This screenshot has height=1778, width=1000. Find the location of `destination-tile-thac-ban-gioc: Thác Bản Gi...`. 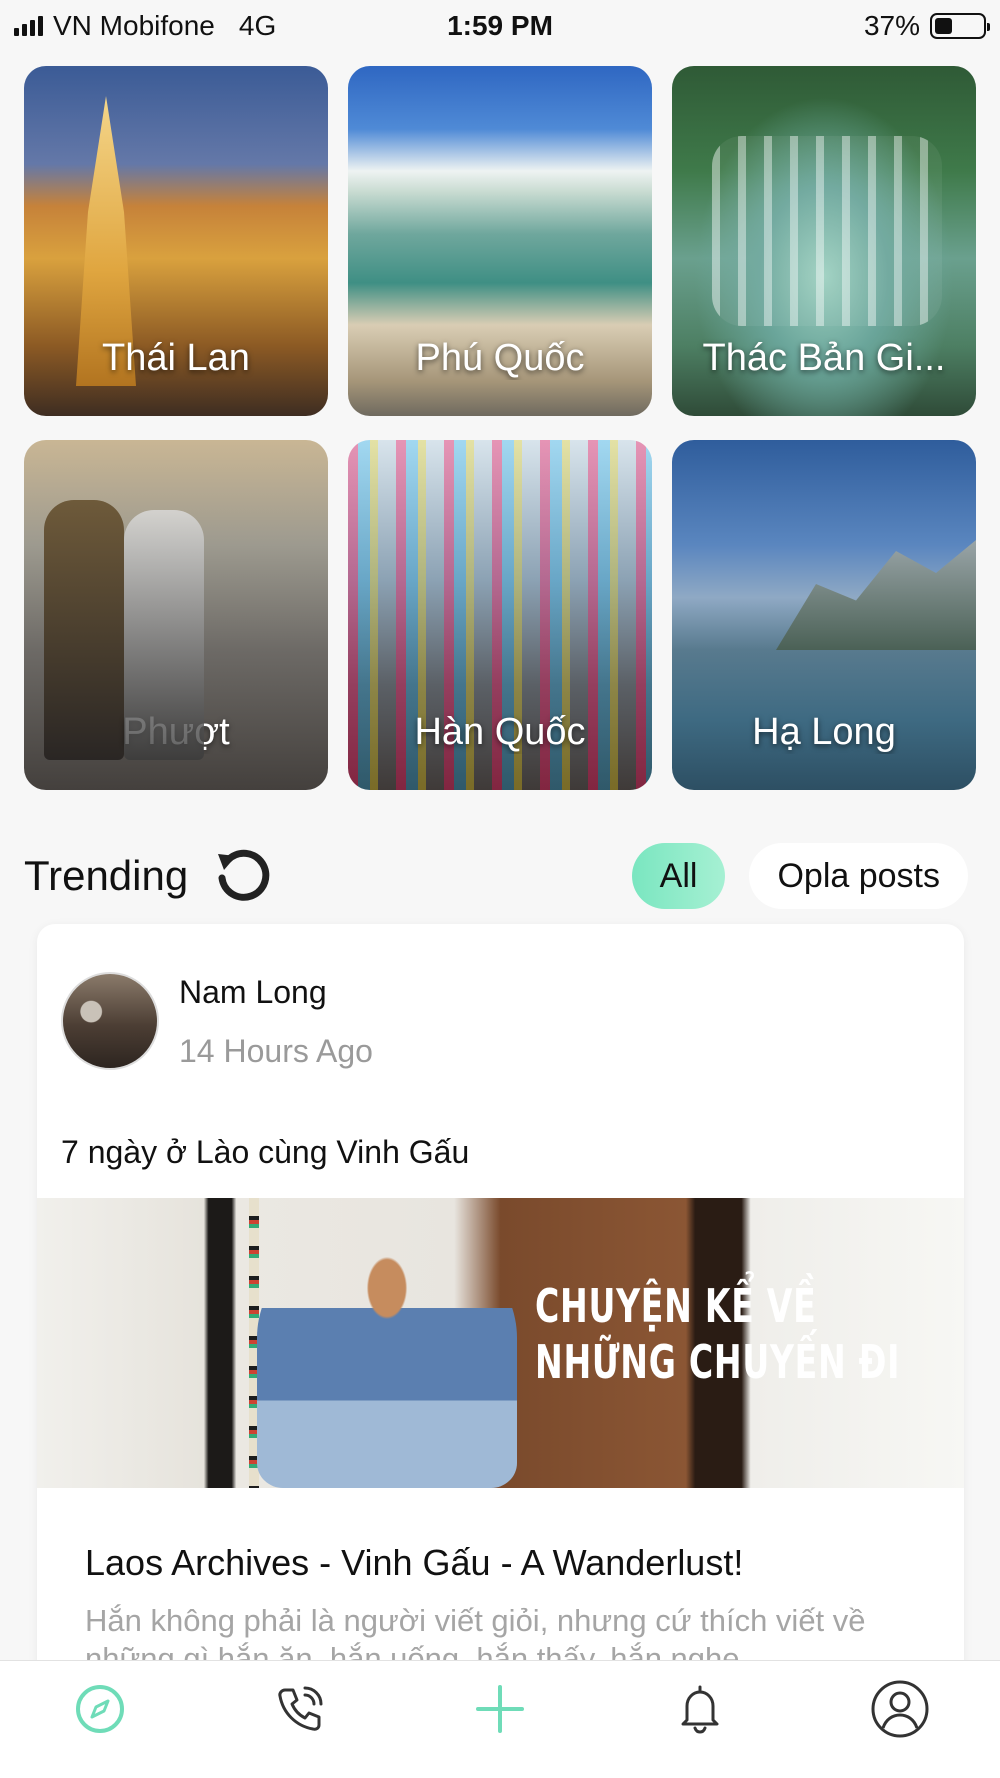

destination-tile-thac-ban-gioc: Thác Bản Gi... is located at coordinates (824, 241).